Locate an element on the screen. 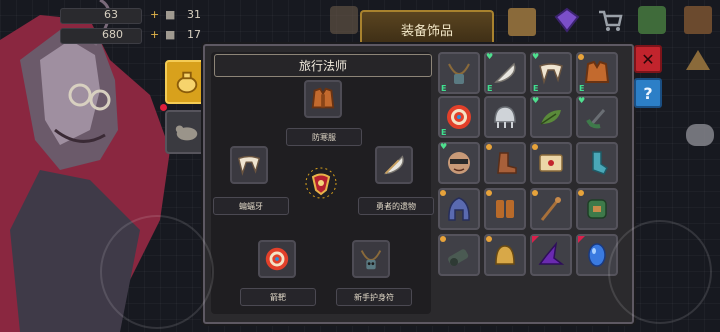 This screenshot has height=332, width=720. chat-icon is located at coordinates (700, 135).